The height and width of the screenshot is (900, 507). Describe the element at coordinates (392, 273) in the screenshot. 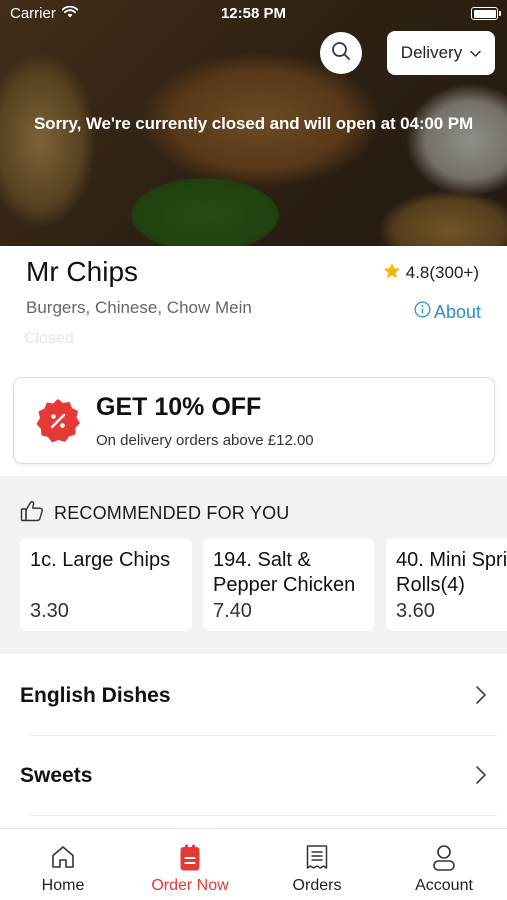

I see `star-icon` at that location.